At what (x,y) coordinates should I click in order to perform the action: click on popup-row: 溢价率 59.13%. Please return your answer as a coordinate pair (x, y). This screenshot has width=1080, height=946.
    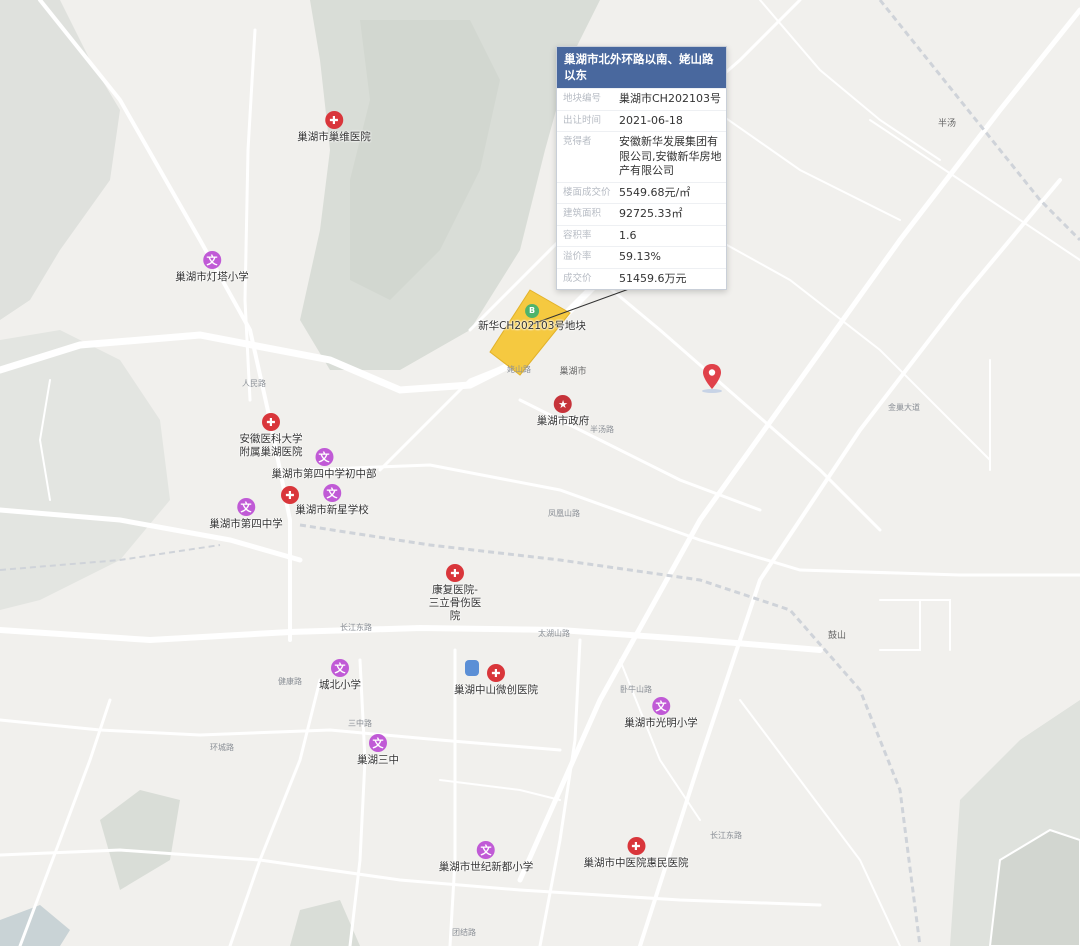
    Looking at the image, I should click on (641, 257).